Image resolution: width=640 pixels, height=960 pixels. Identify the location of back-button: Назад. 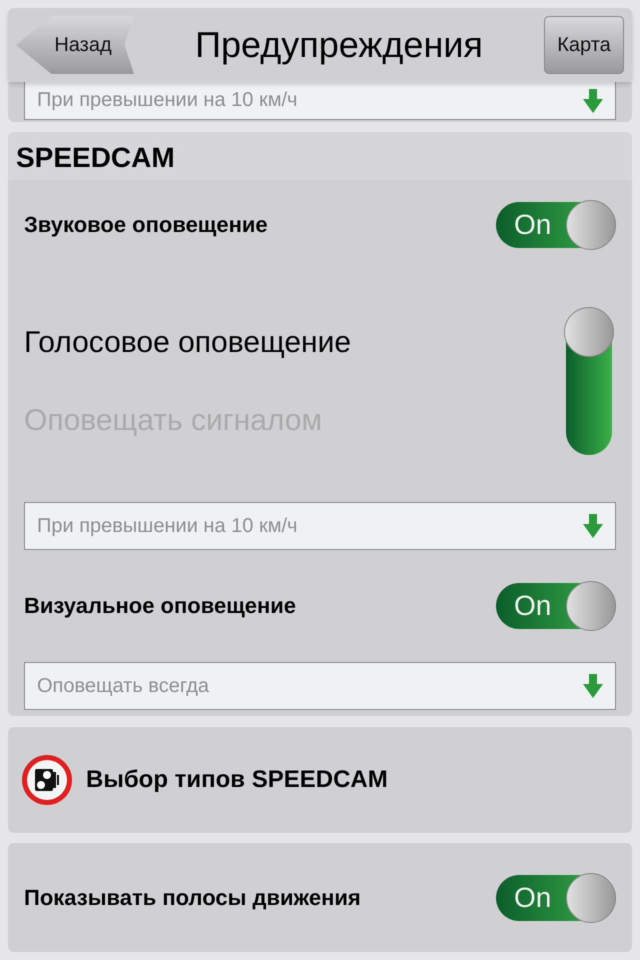
(75, 45).